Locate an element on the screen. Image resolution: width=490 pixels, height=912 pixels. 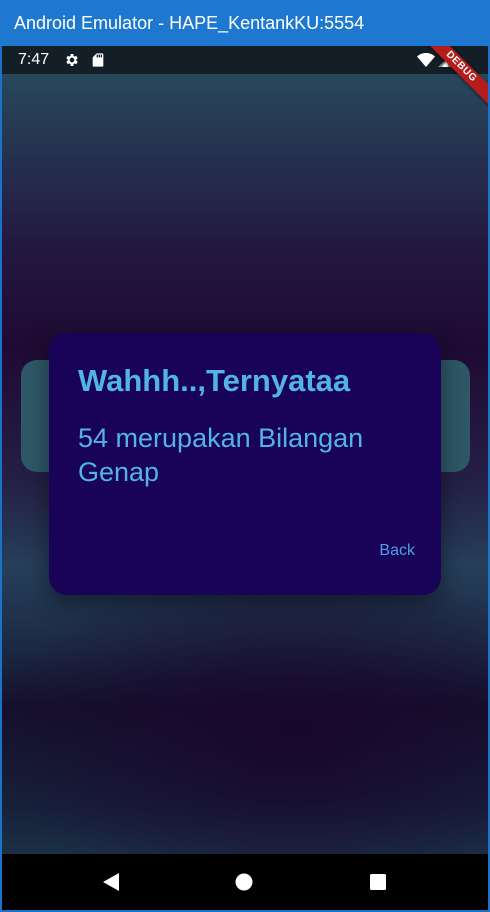
recents-square-icon is located at coordinates (378, 882).